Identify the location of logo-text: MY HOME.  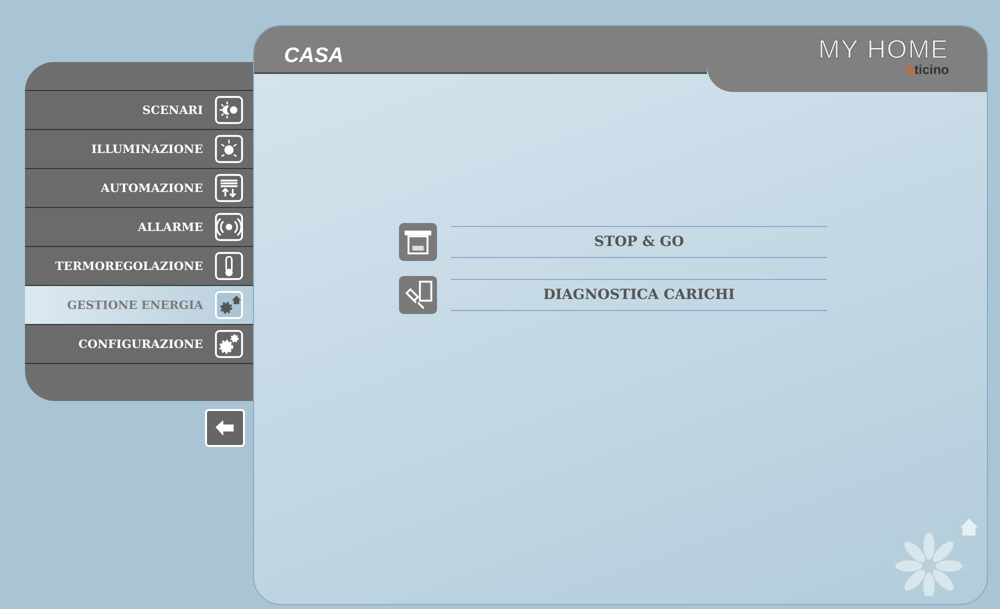
(883, 49).